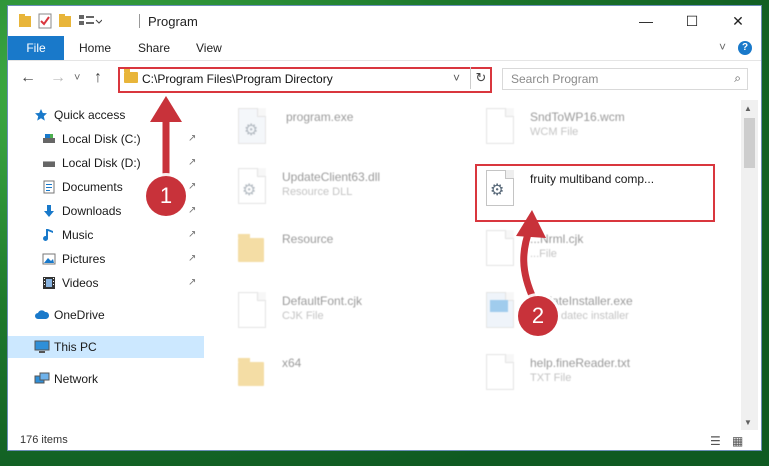 The height and width of the screenshot is (466, 769). What do you see at coordinates (166, 196) in the screenshot?
I see `callout-step-1: 1` at bounding box center [166, 196].